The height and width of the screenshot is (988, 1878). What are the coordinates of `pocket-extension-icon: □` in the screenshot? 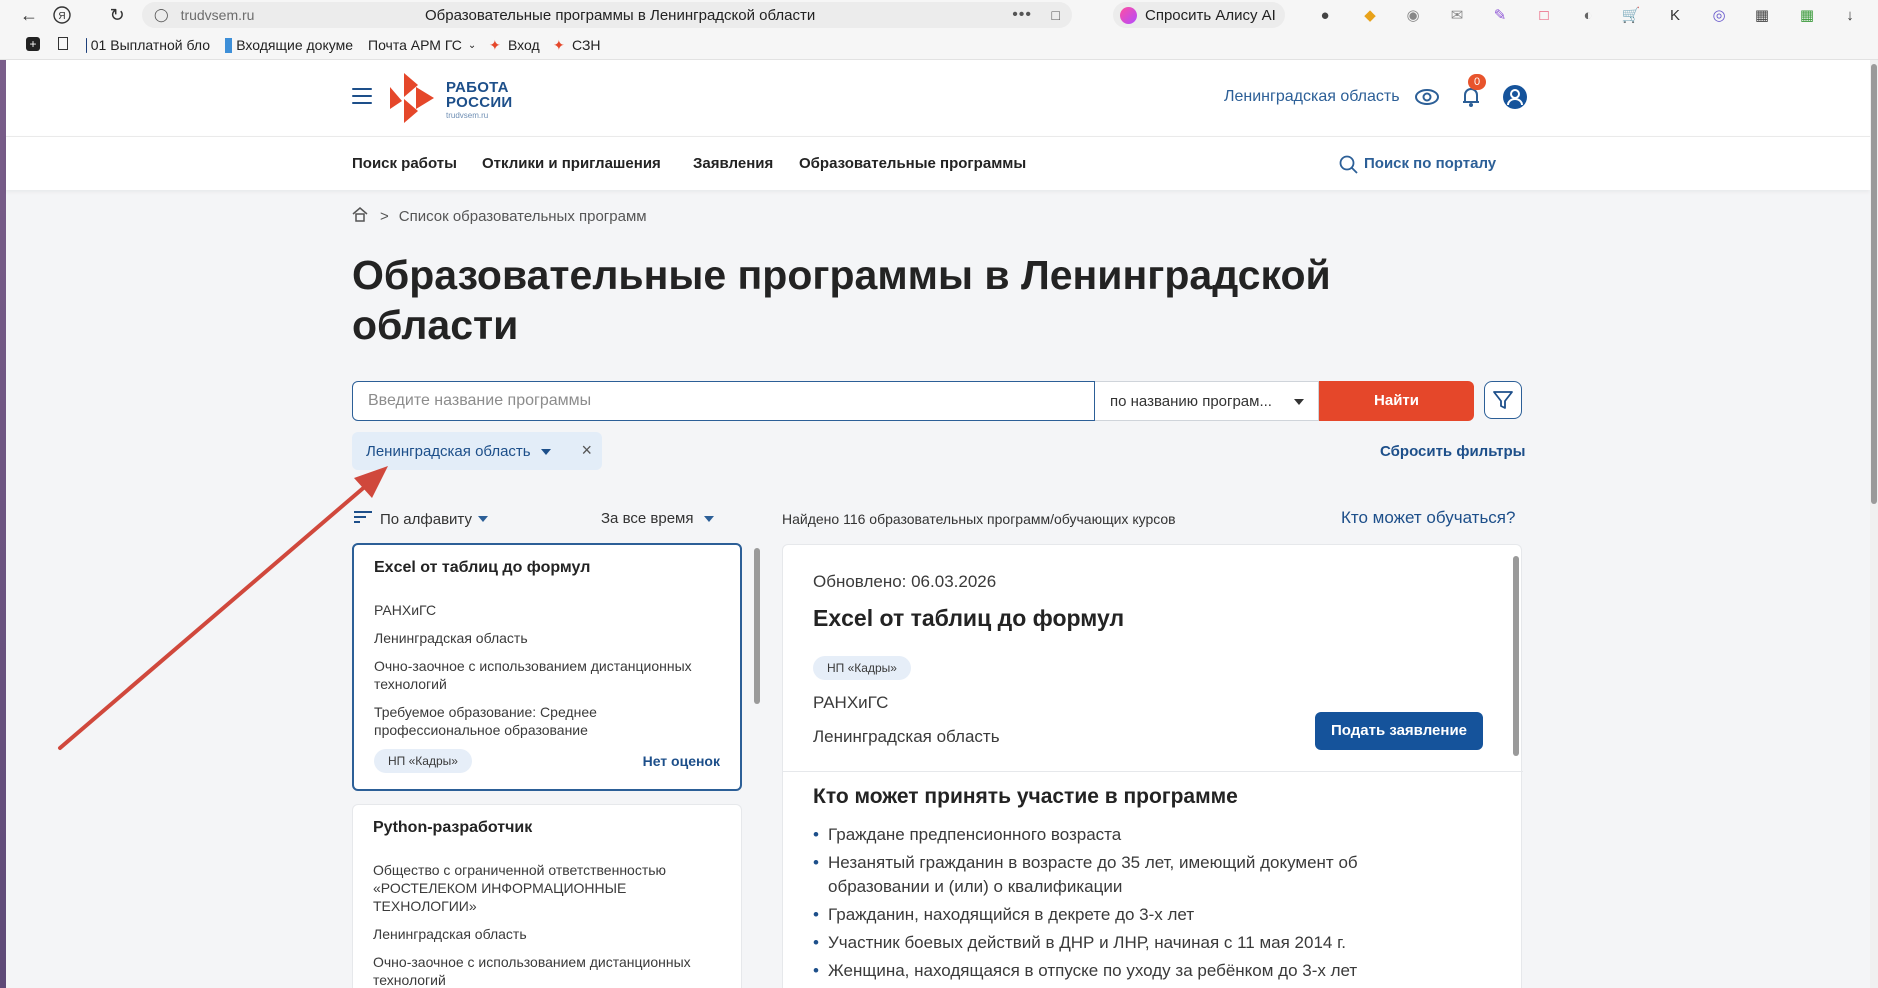 It's located at (1544, 15).